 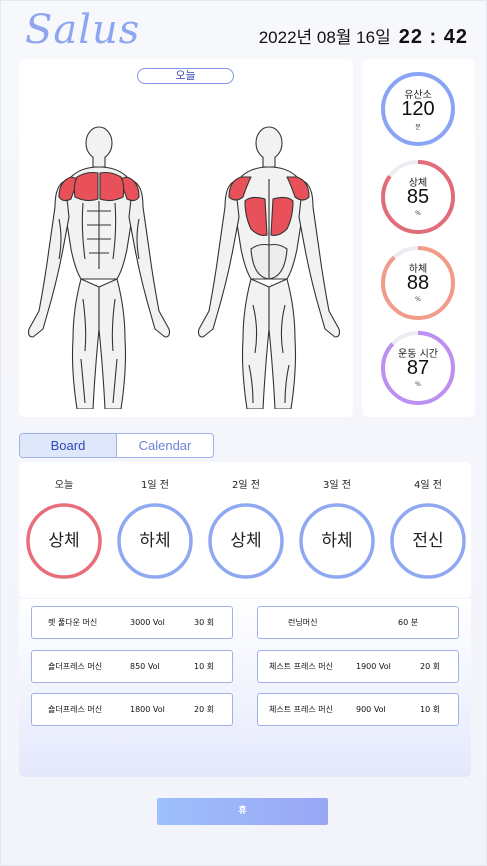 What do you see at coordinates (83, 30) in the screenshot?
I see `app-logo: Salus` at bounding box center [83, 30].